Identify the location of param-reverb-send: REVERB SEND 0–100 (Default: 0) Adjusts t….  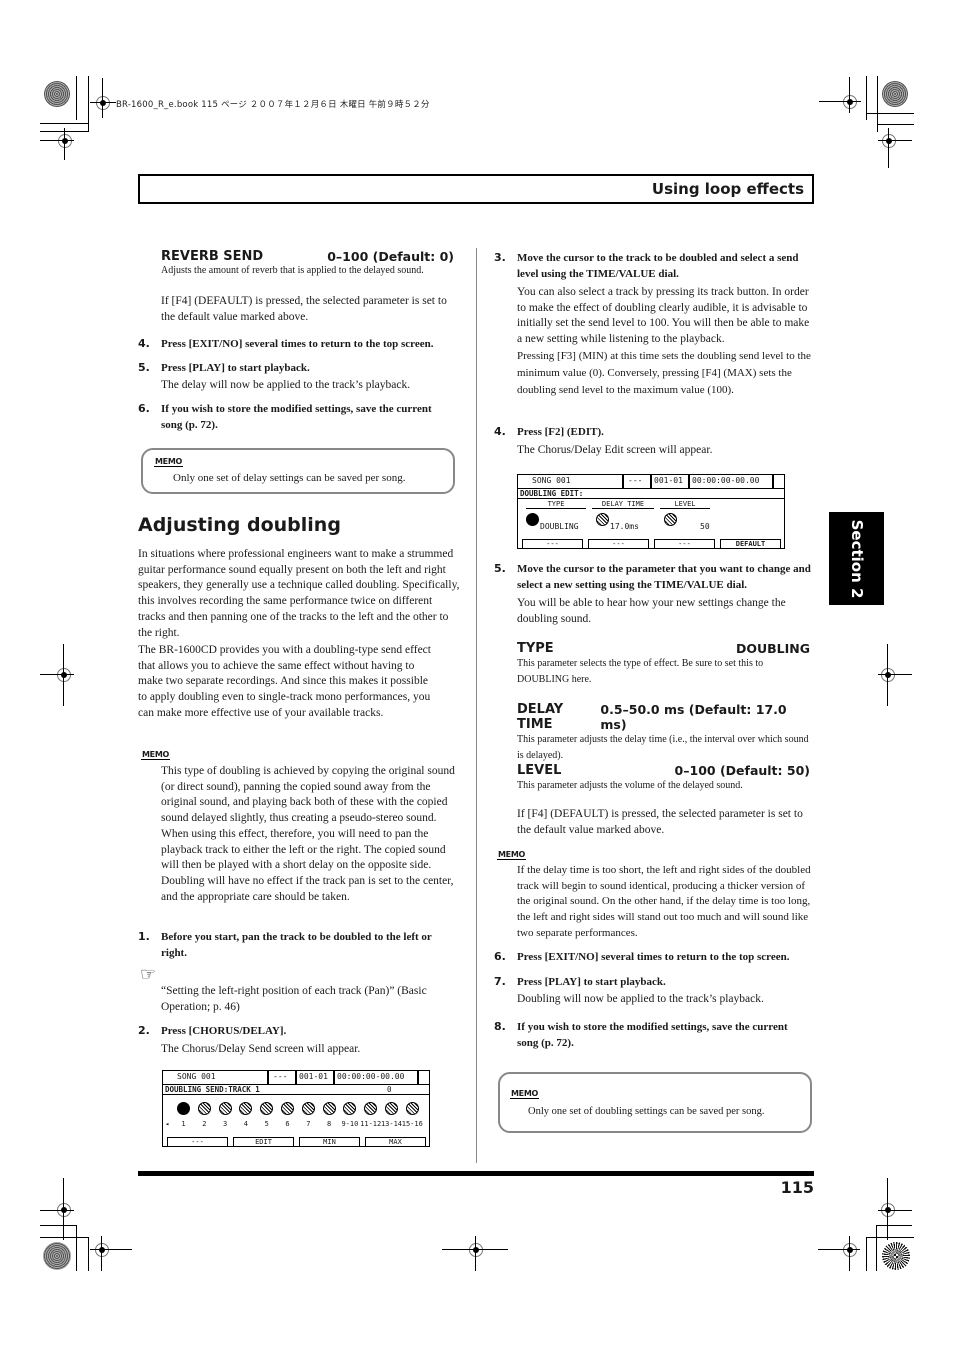
(307, 263).